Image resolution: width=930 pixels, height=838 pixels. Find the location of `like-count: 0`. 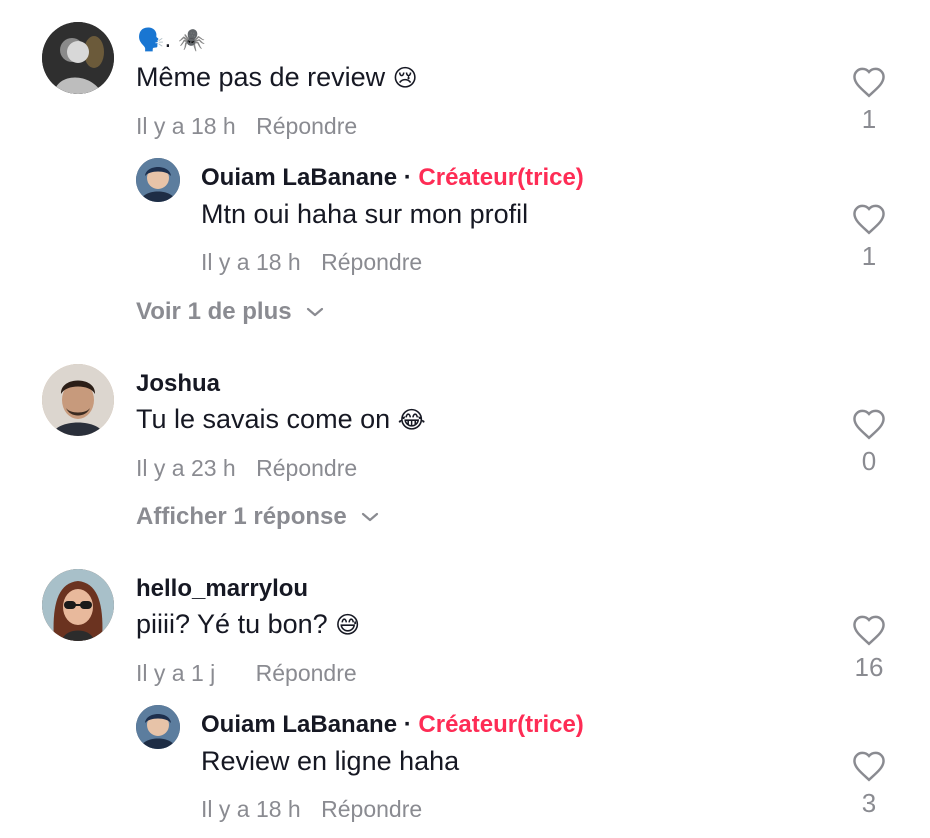

like-count: 0 is located at coordinates (869, 461).